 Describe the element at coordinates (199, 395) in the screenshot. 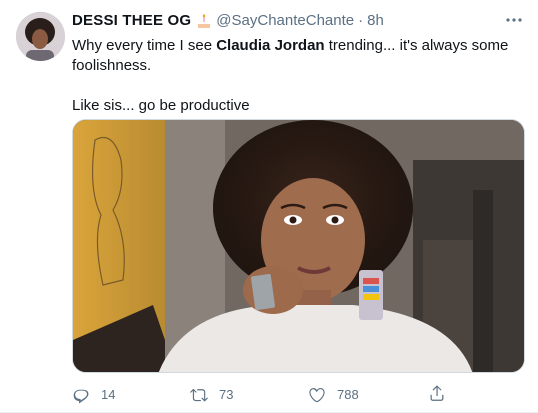

I see `retweet-icon` at that location.